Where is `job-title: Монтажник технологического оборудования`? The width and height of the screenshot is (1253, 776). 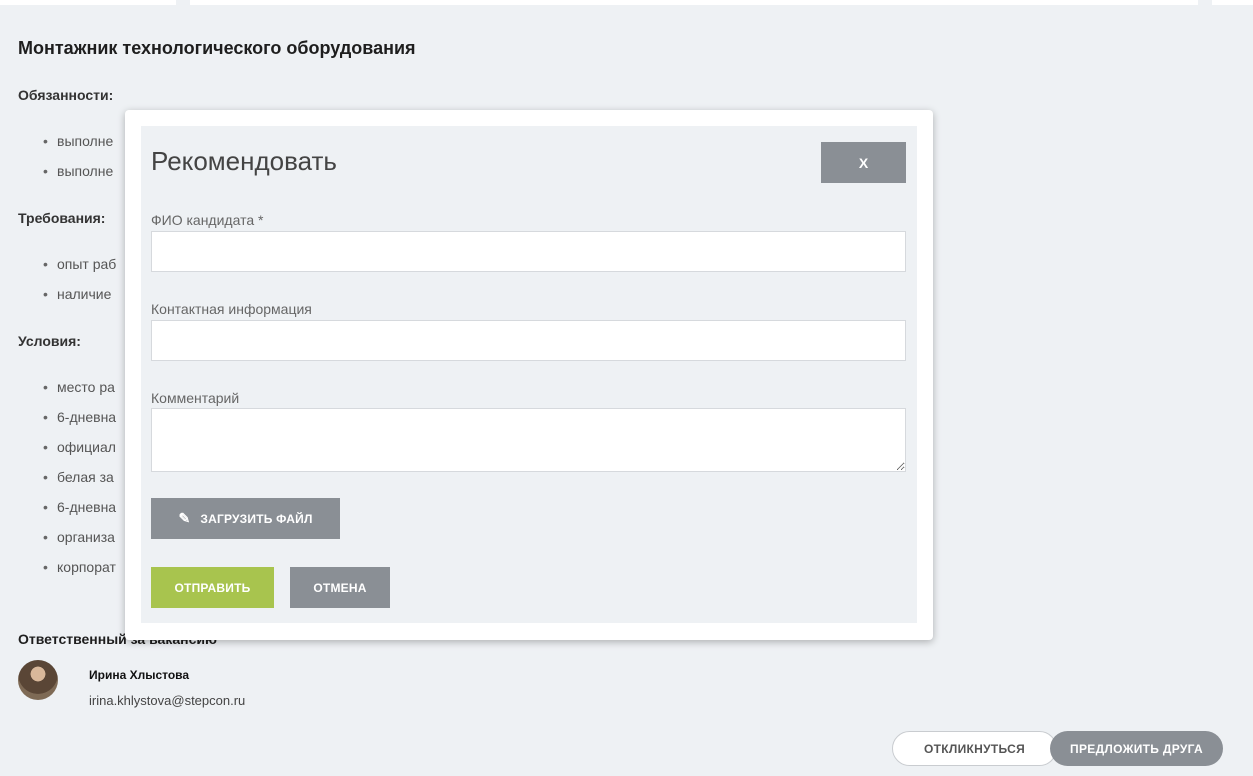
job-title: Монтажник технологического оборудования is located at coordinates (217, 48).